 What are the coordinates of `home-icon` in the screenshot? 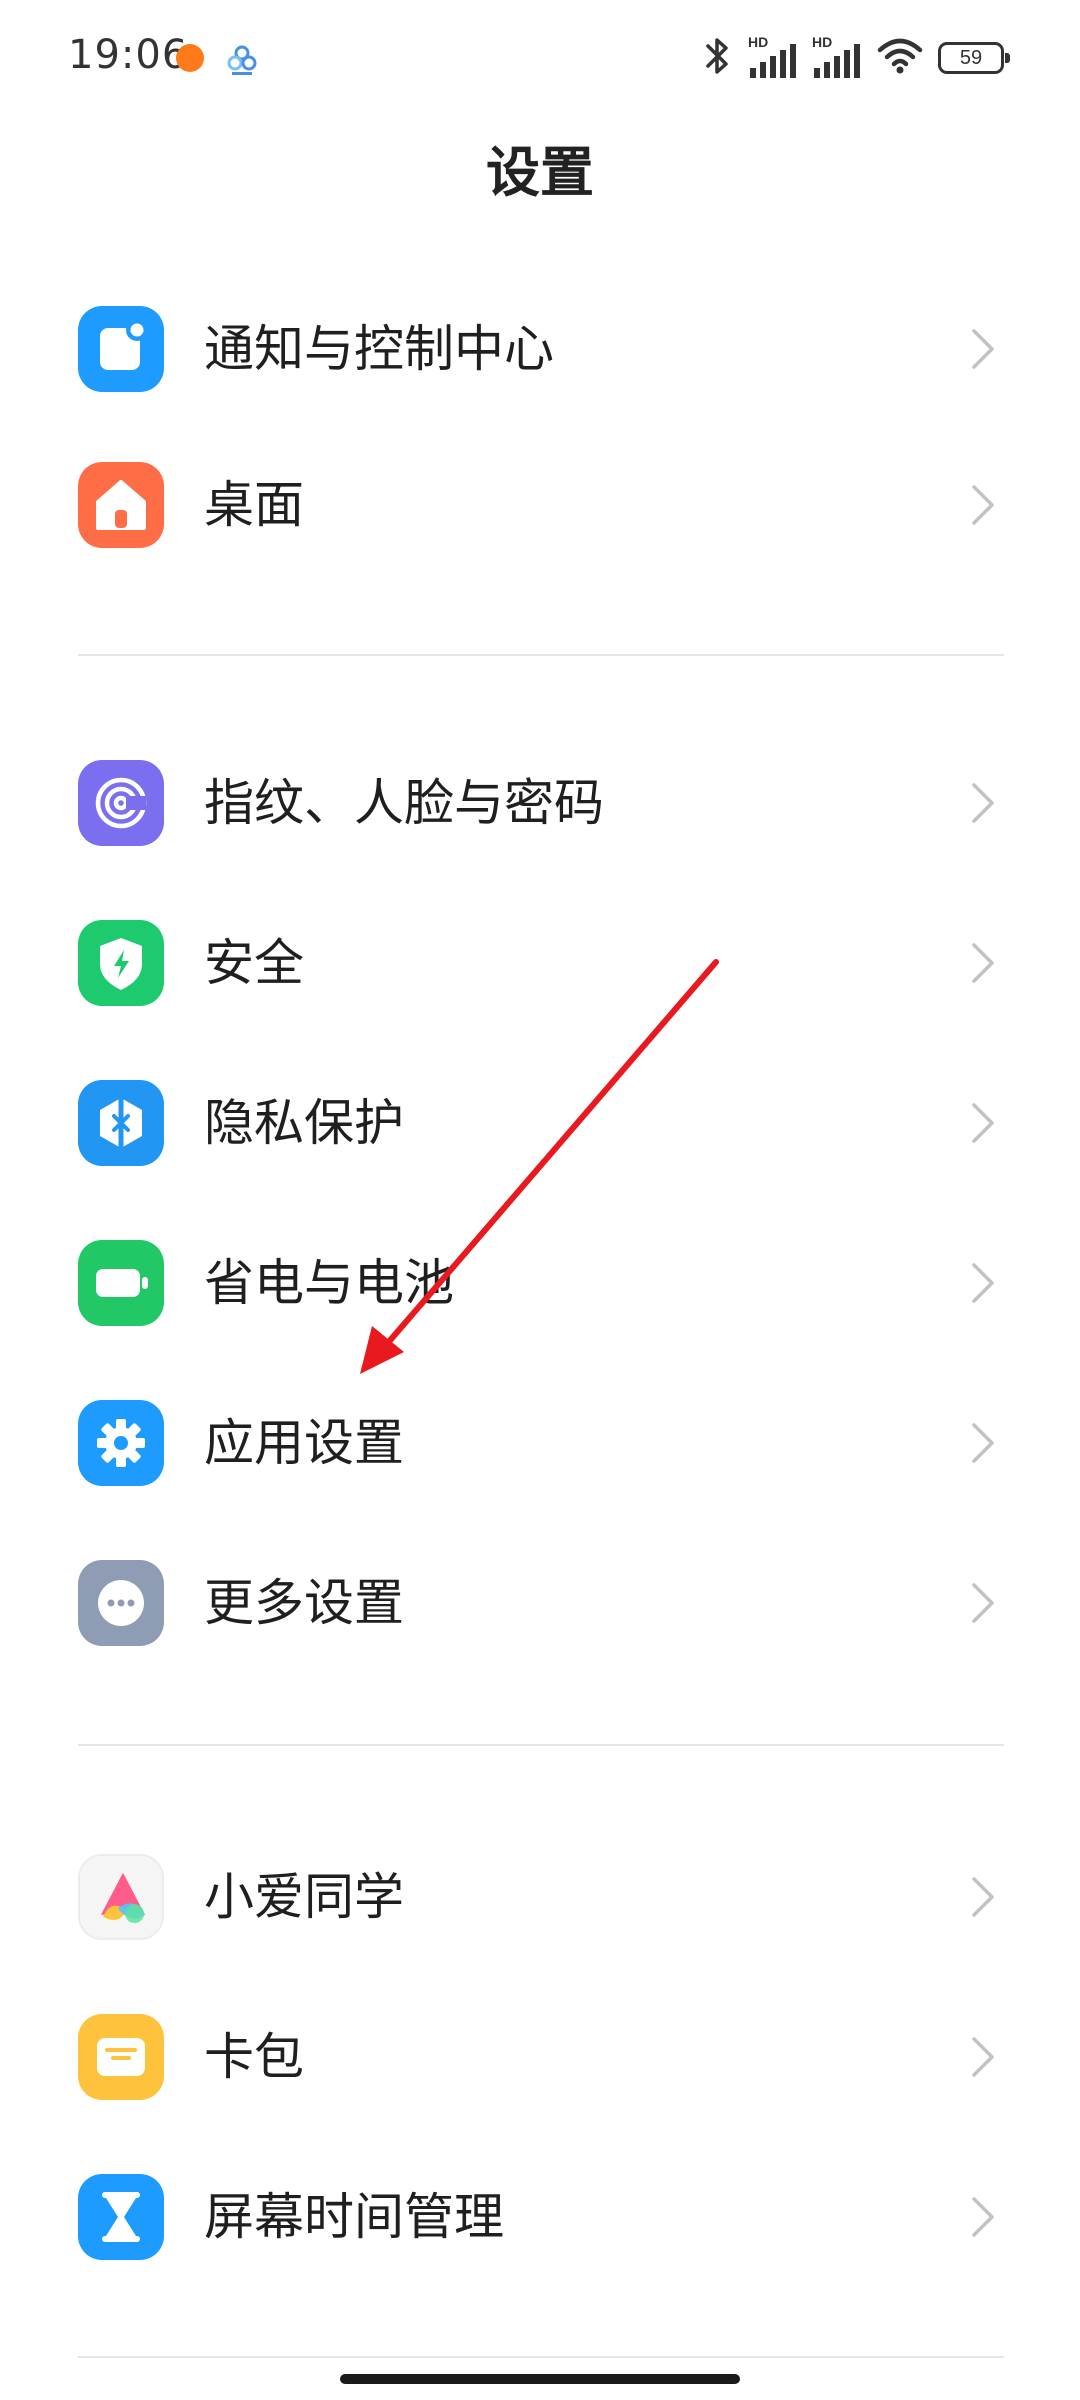 It's located at (121, 505).